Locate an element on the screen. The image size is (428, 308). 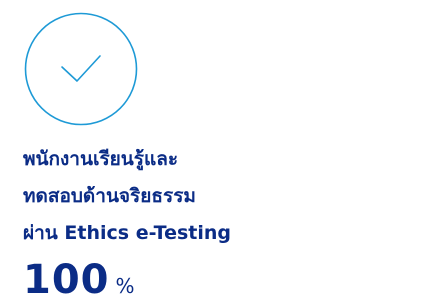
stat-unit: % is located at coordinates (125, 286).